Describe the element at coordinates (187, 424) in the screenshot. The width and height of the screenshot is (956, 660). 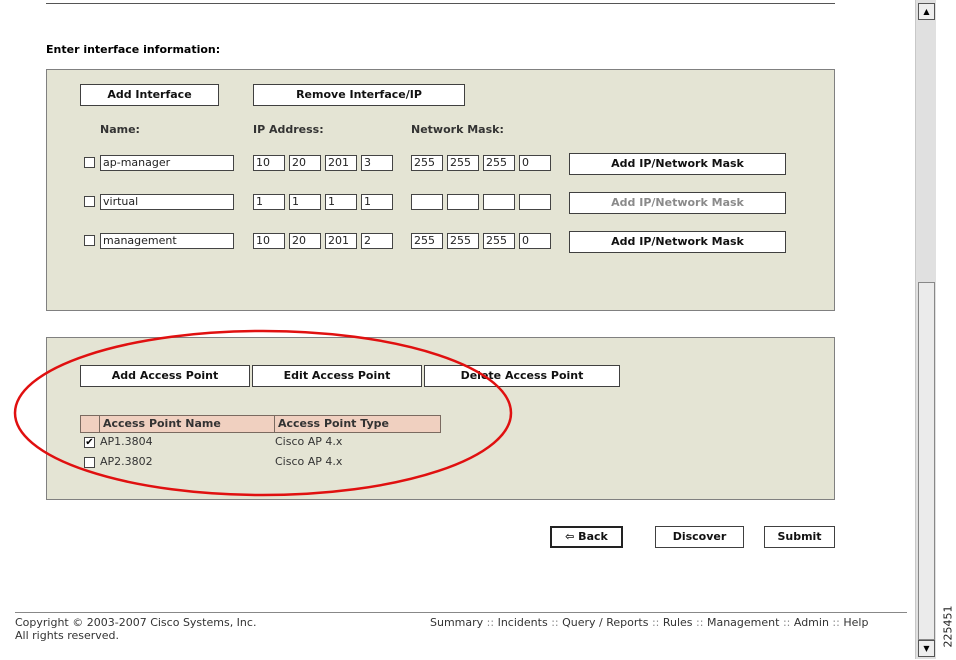
I see `ap-name-column-header: Access Point Name` at that location.